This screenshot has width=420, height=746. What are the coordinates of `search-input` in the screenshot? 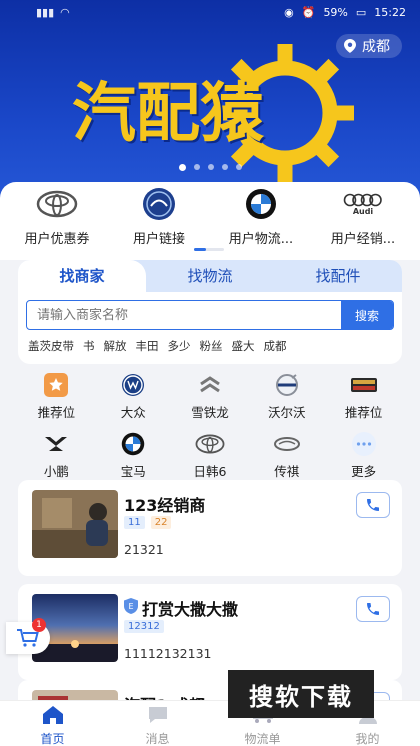 It's located at (184, 315).